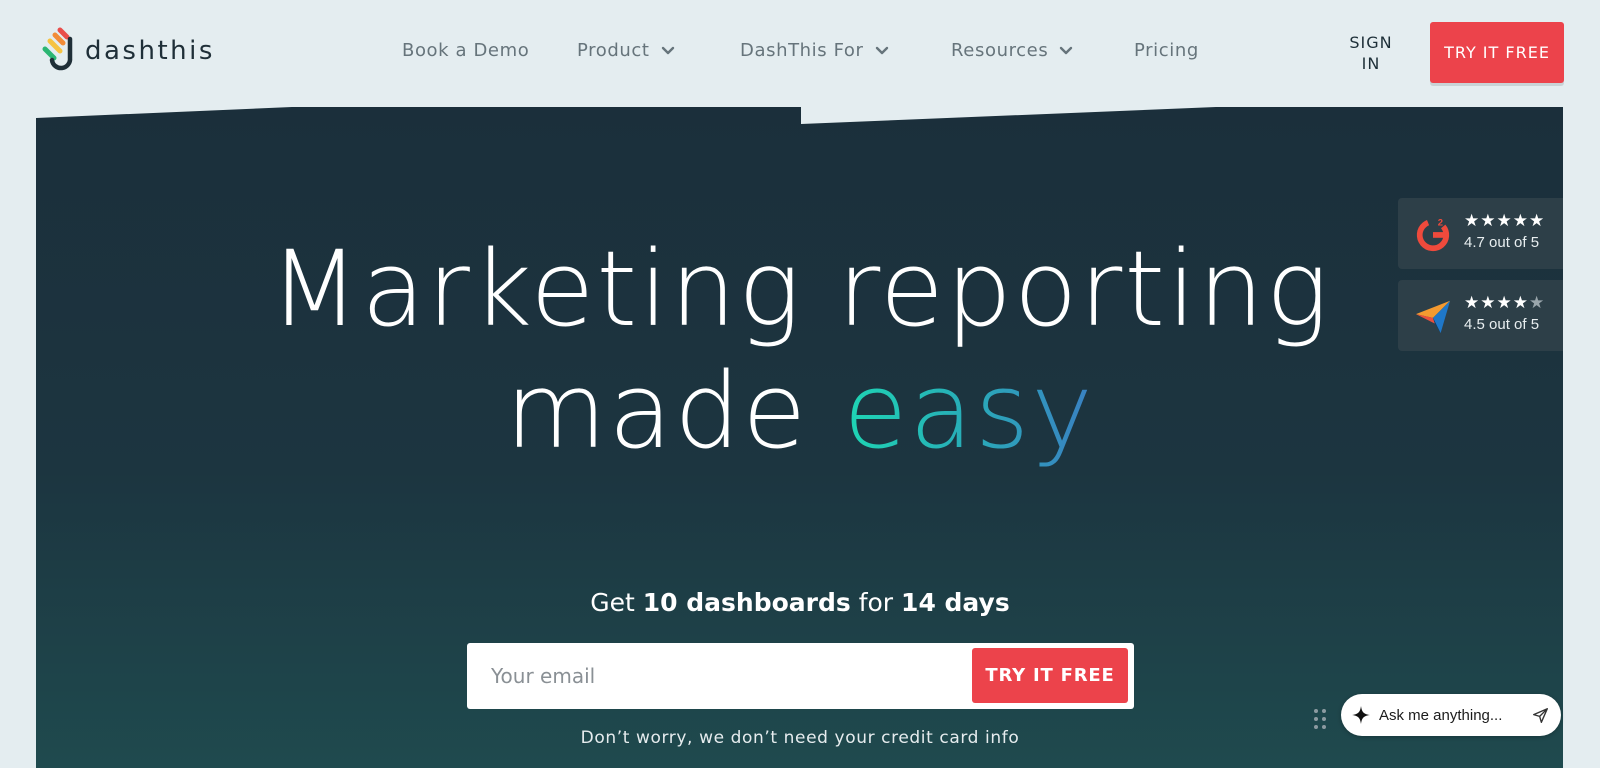 The width and height of the screenshot is (1600, 768). Describe the element at coordinates (802, 50) in the screenshot. I see `nav-label: DashThis For` at that location.